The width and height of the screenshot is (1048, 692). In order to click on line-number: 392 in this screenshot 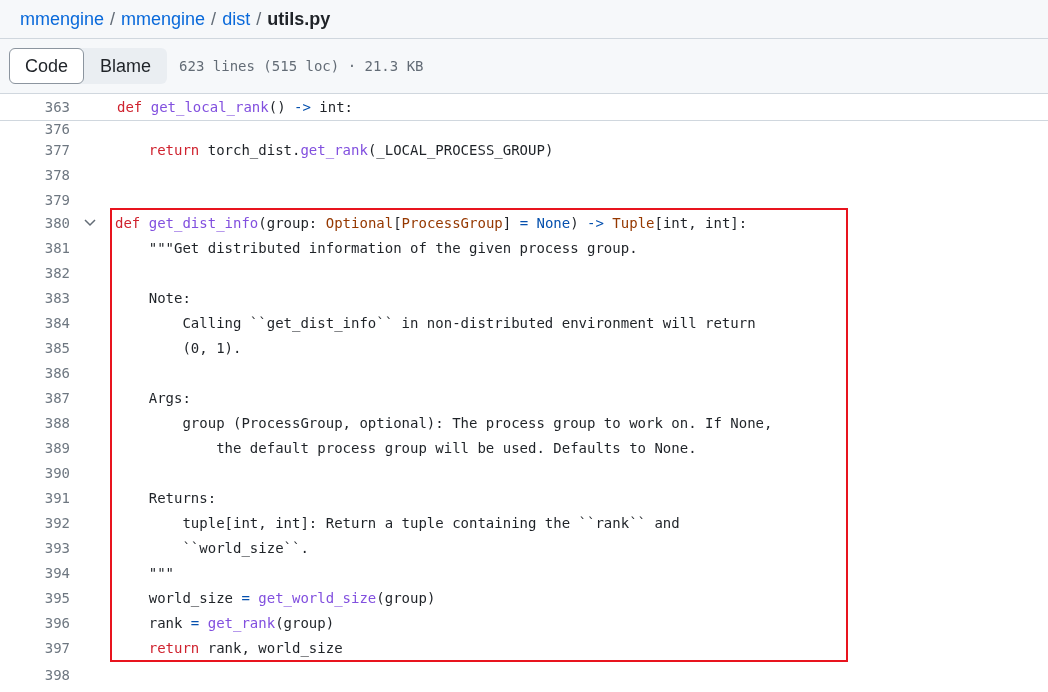, I will do `click(56, 522)`.